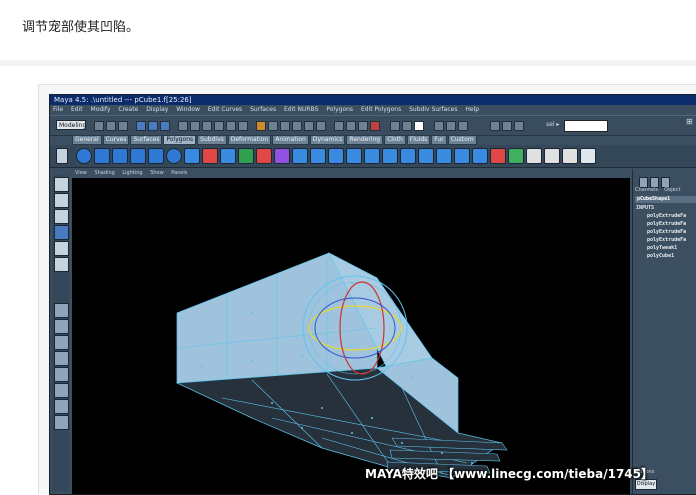  What do you see at coordinates (146, 140) in the screenshot?
I see `shelf-tab-surfaces: Surfaces` at bounding box center [146, 140].